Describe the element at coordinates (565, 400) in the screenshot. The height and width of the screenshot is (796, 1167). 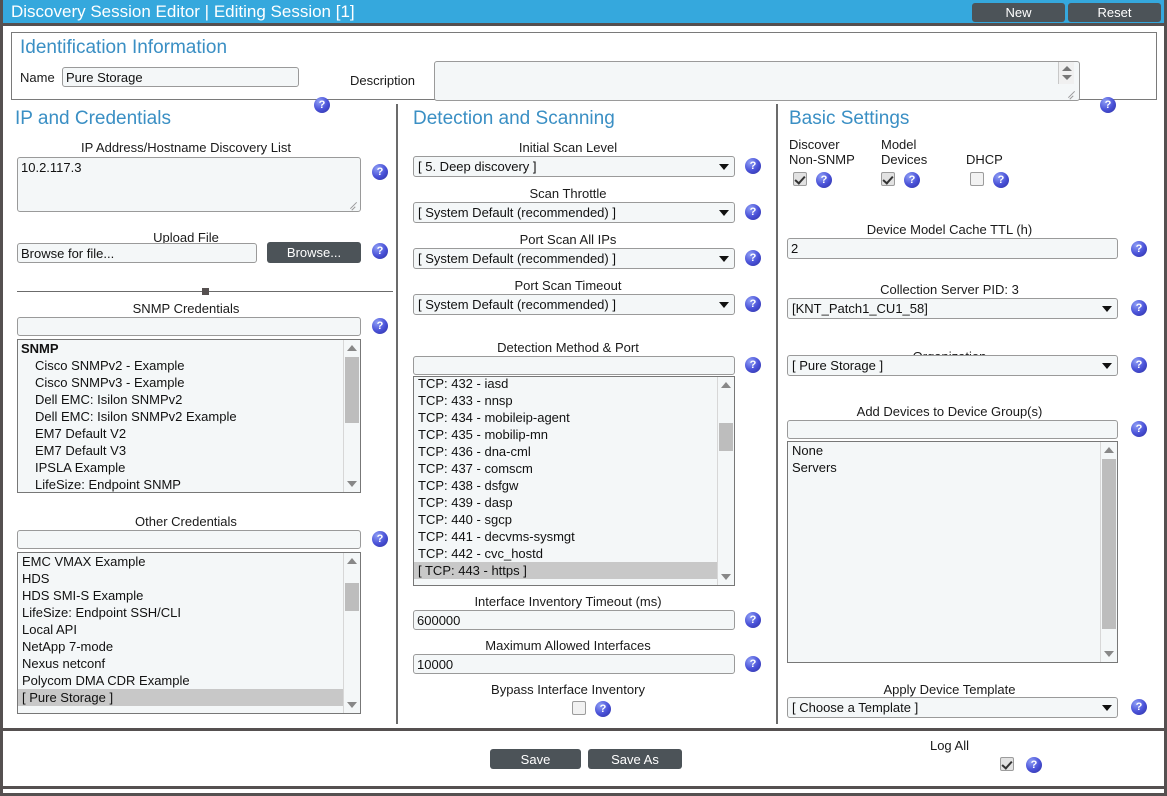
I see `list-item: TCP: 433 - nnsp` at that location.